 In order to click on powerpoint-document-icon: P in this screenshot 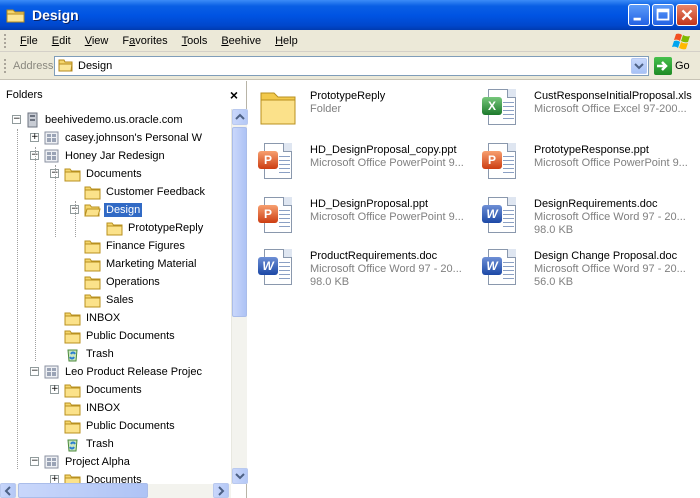, I will do `click(277, 216)`.